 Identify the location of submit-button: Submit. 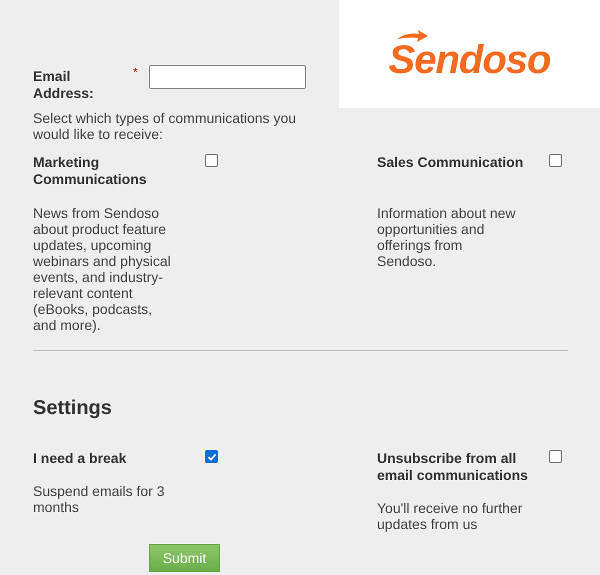
(184, 558).